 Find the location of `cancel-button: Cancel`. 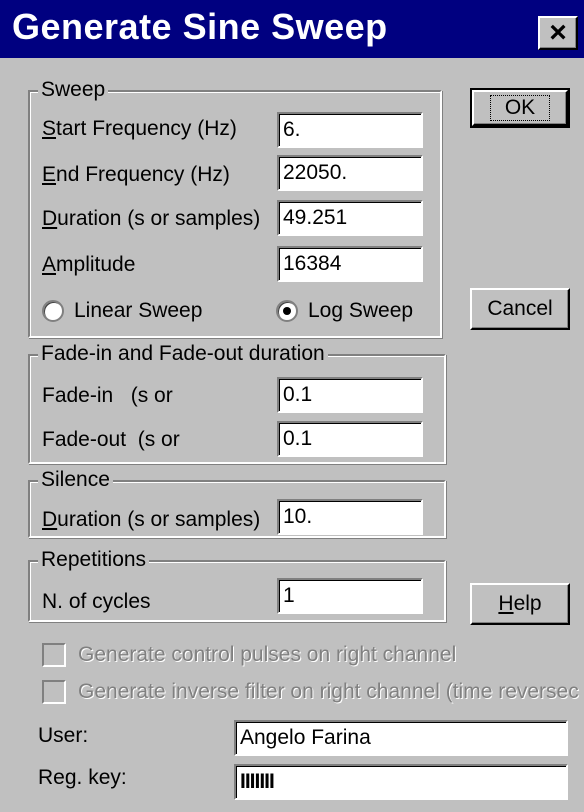

cancel-button: Cancel is located at coordinates (520, 309).